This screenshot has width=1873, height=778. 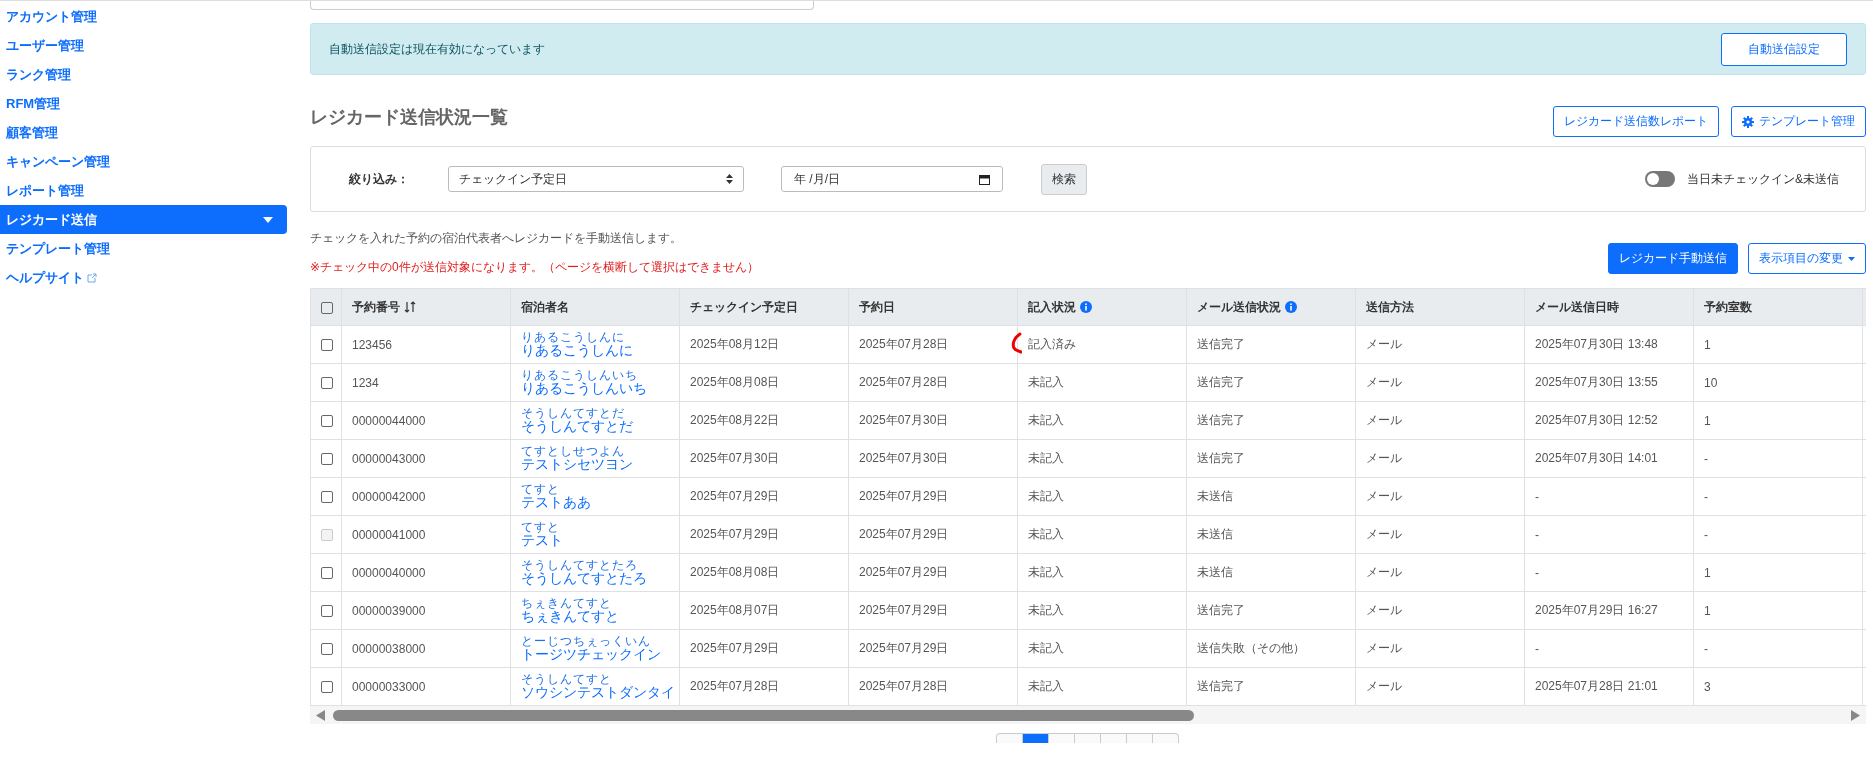 I want to click on header-button: レジカード送信数レポート, so click(x=1636, y=121).